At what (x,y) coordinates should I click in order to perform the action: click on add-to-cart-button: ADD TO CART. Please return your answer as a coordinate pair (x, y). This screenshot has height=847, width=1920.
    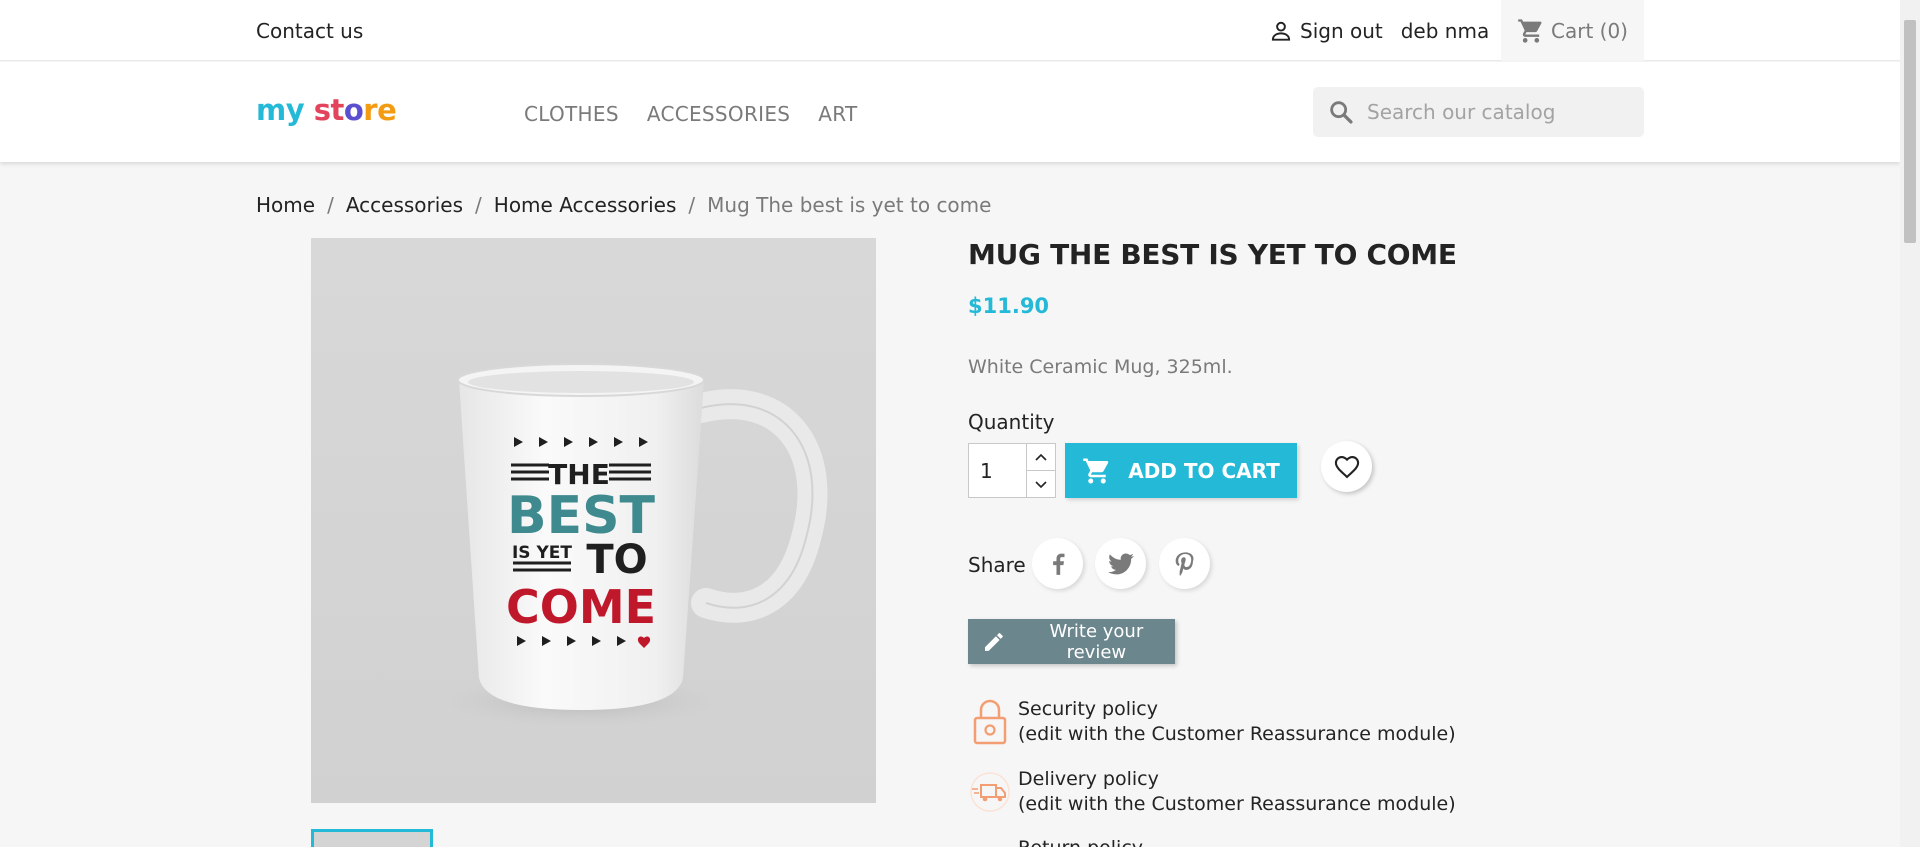
    Looking at the image, I should click on (1181, 470).